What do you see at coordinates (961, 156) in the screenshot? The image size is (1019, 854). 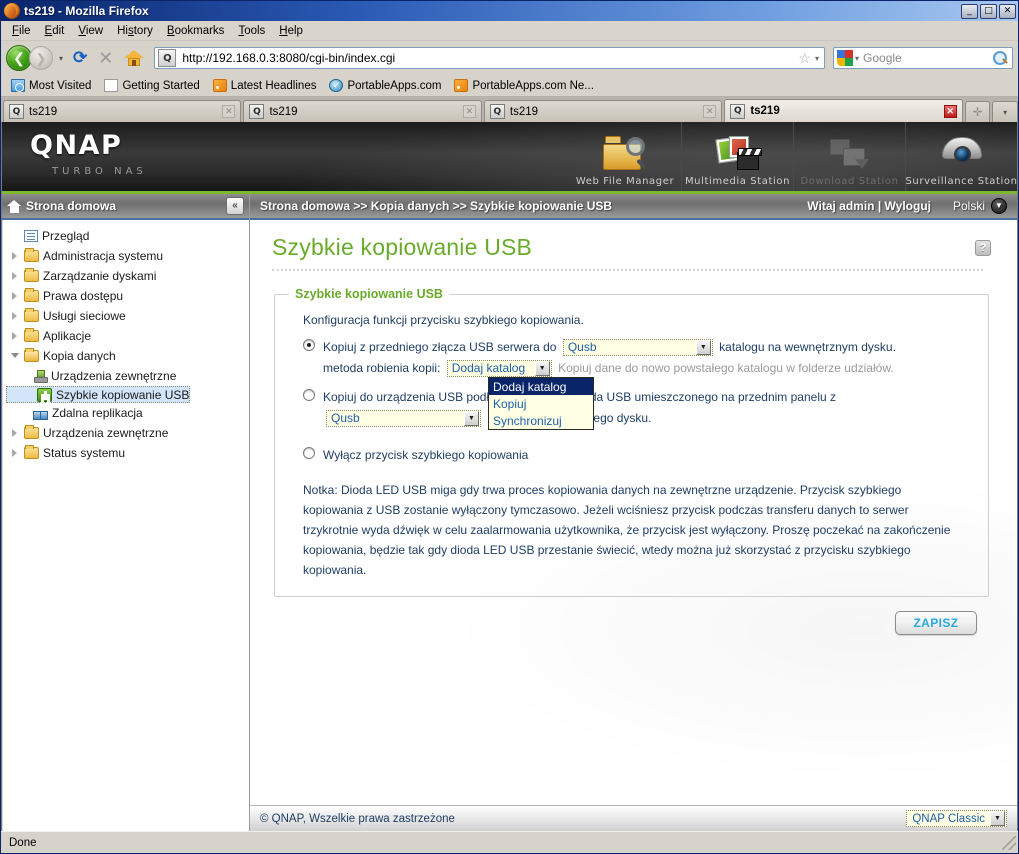 I see `station-surveillance: Surveillance Station` at bounding box center [961, 156].